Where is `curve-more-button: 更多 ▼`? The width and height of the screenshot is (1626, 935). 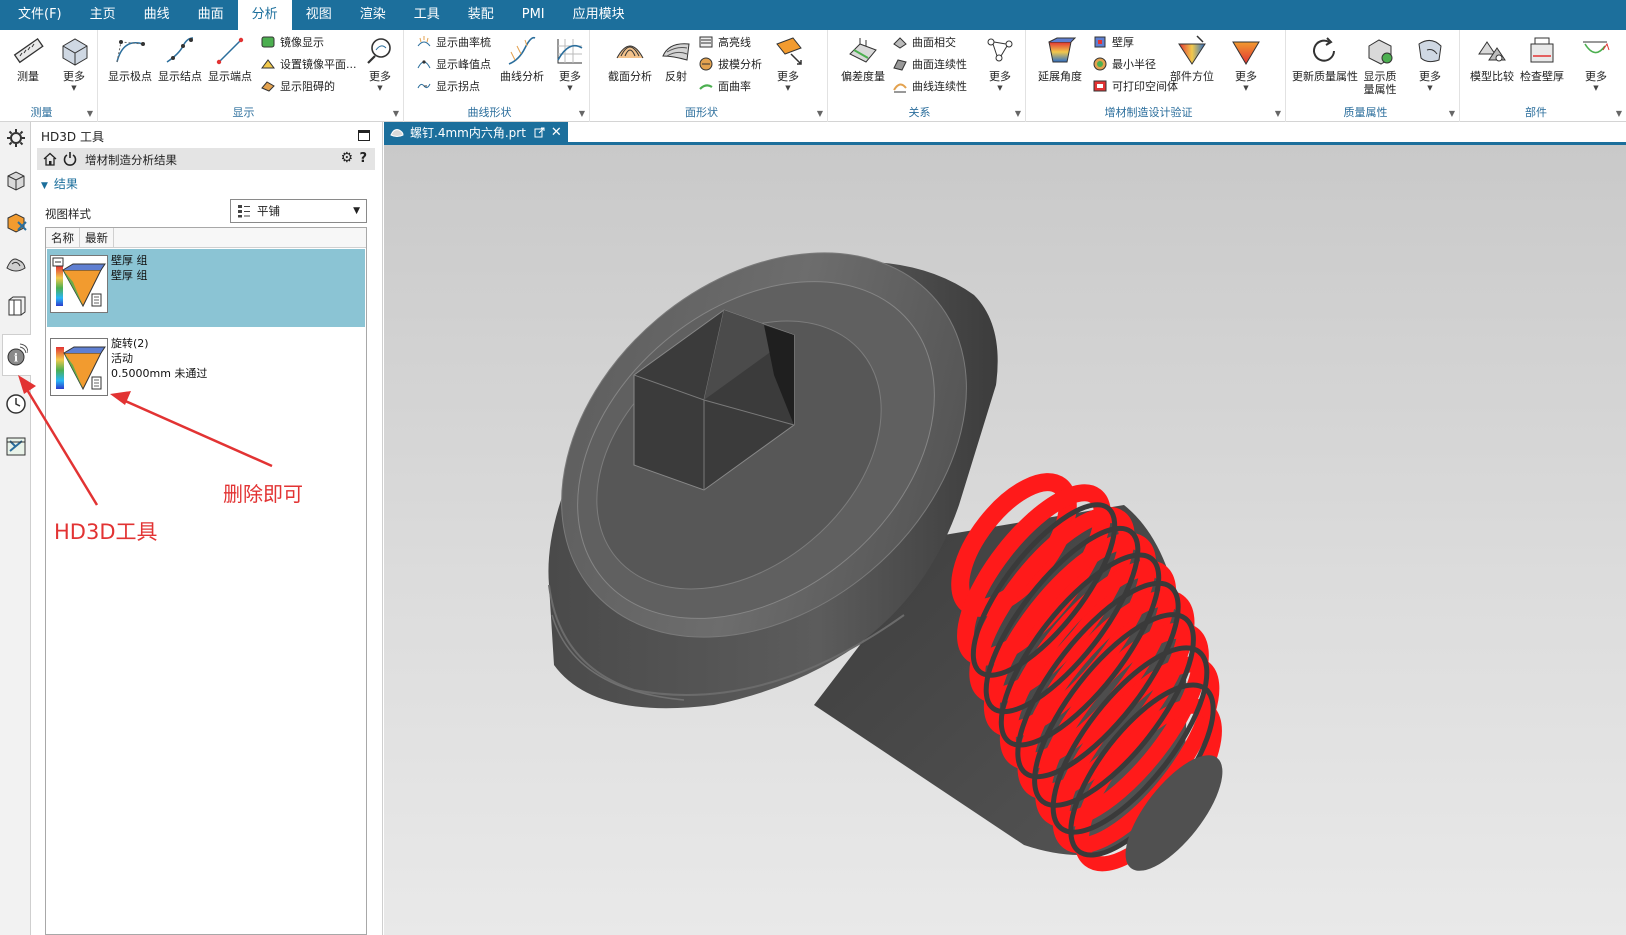
curve-more-button: 更多 ▼ is located at coordinates (570, 65).